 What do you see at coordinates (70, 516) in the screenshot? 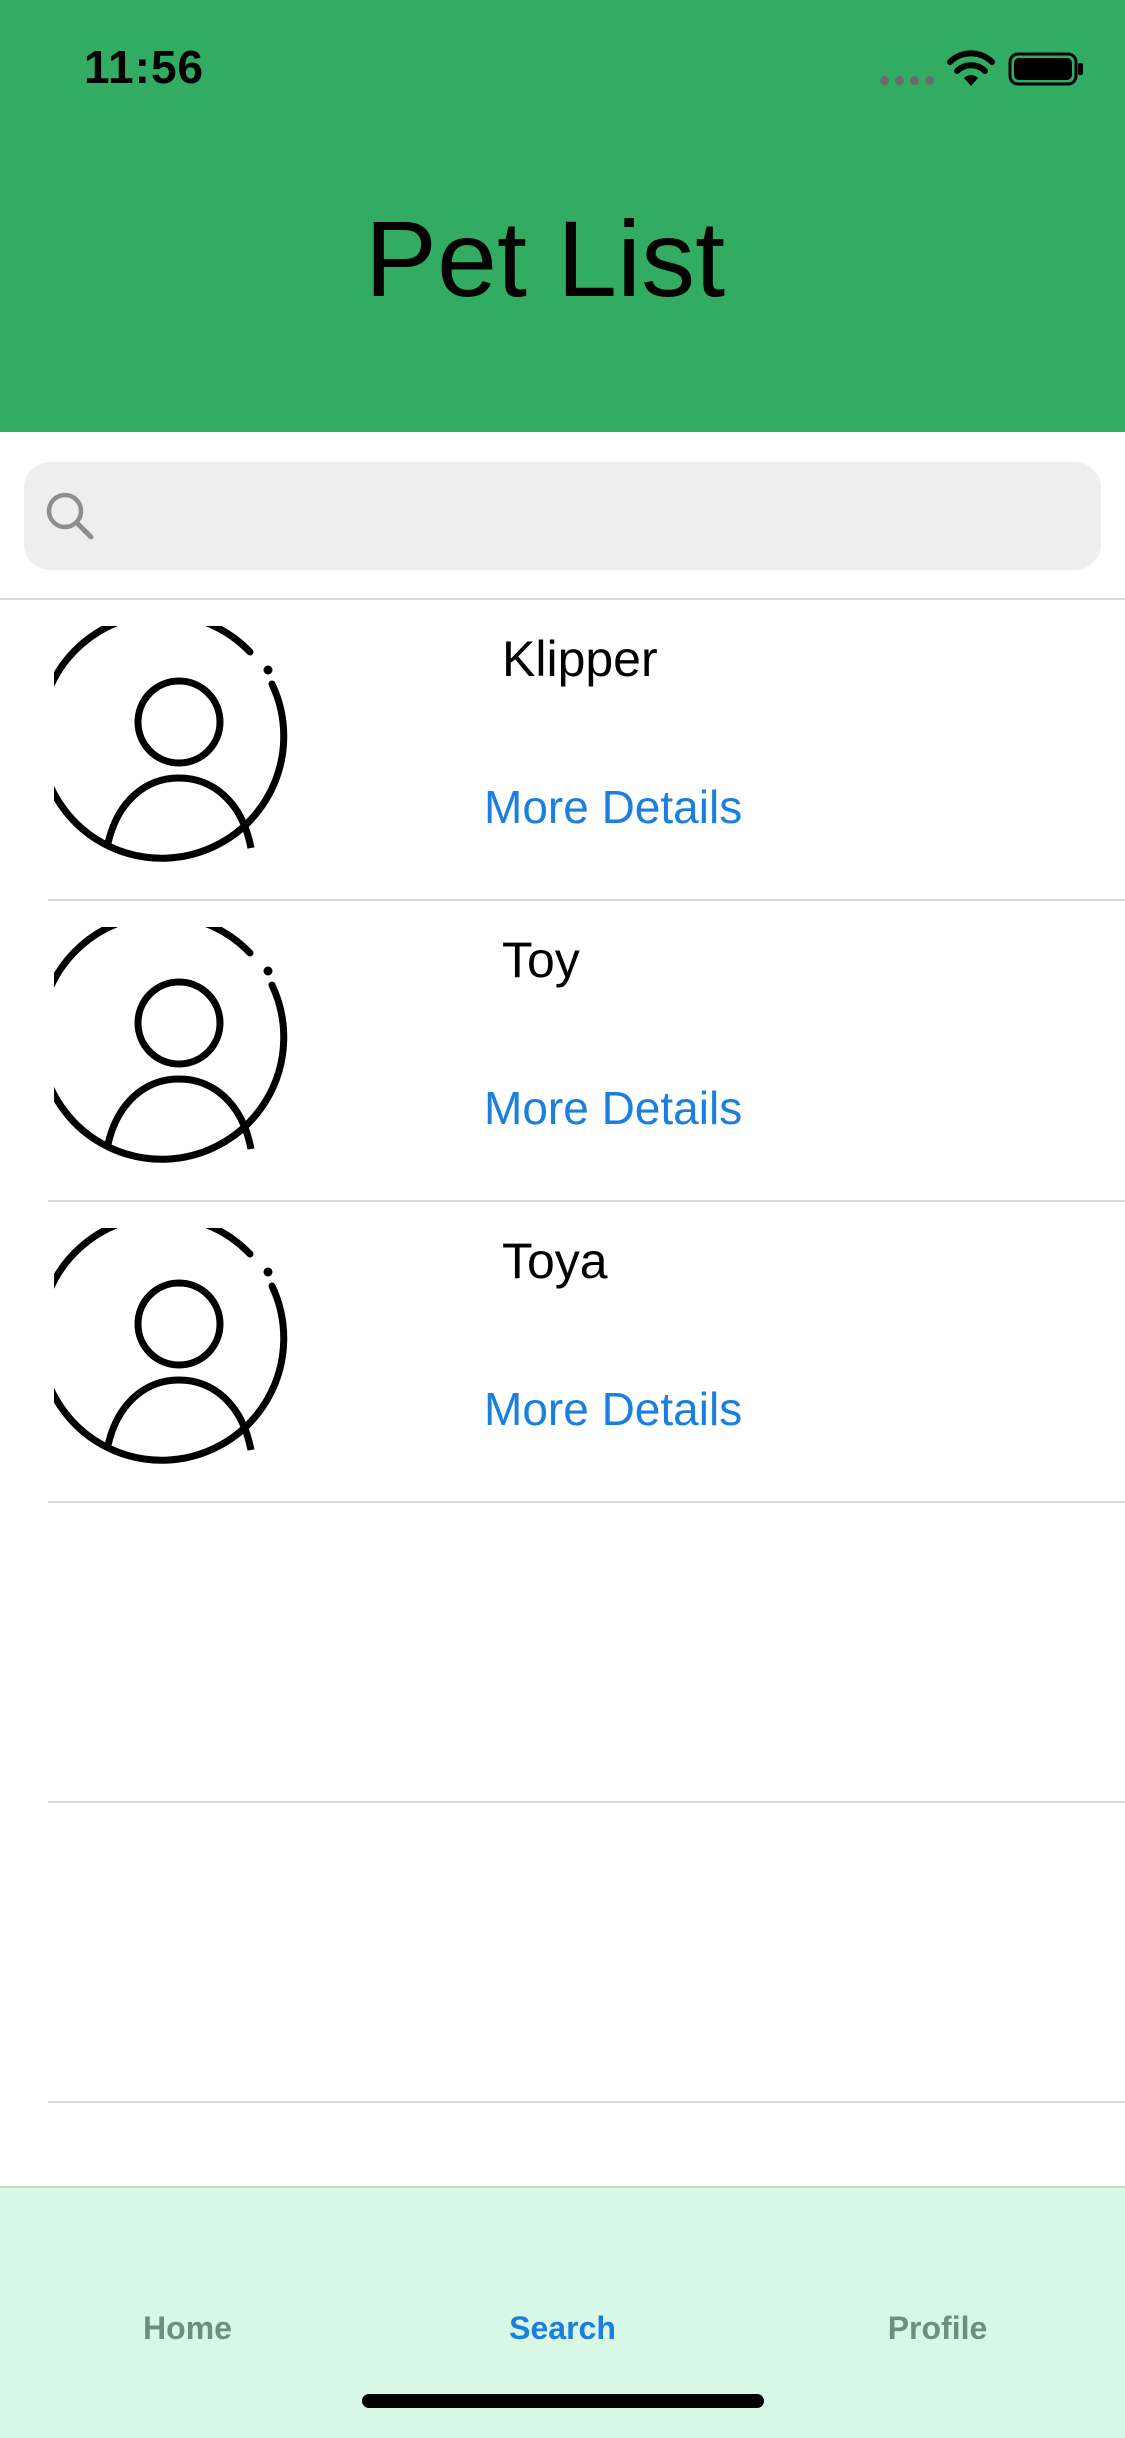
I see `search-icon` at bounding box center [70, 516].